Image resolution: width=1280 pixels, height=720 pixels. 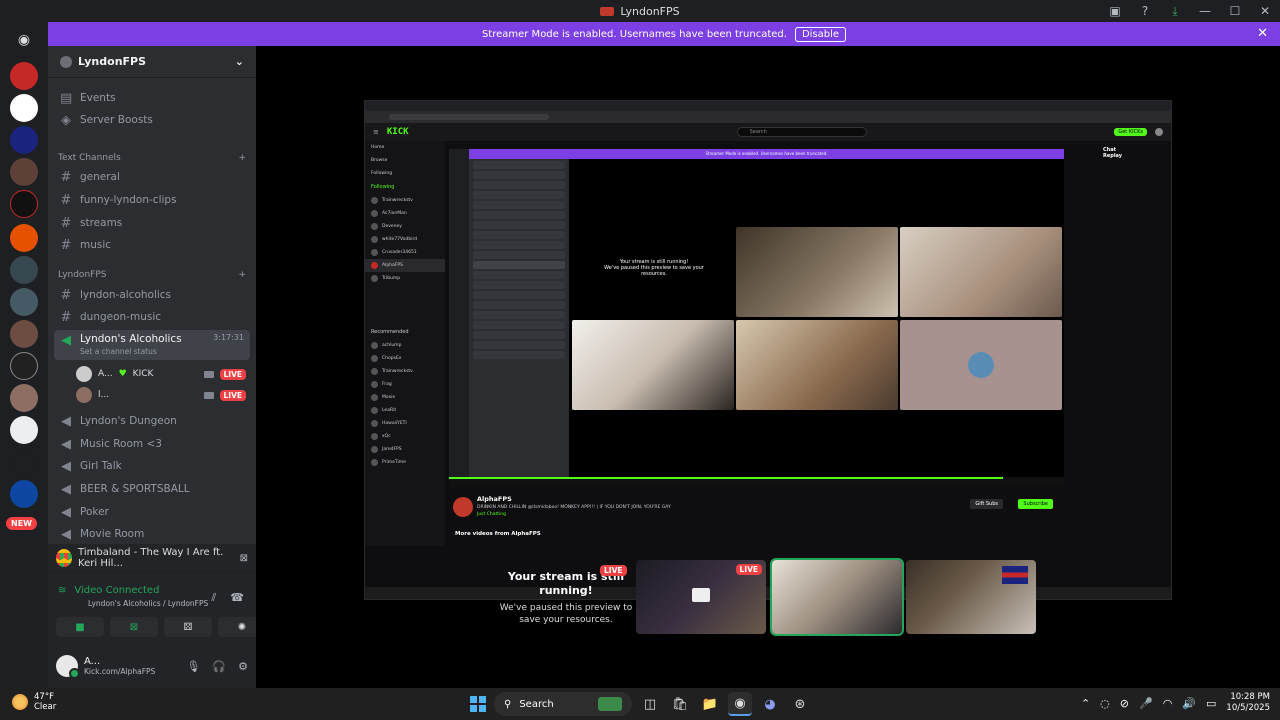 What do you see at coordinates (1235, 11) in the screenshot?
I see `maximize-button: ☐` at bounding box center [1235, 11].